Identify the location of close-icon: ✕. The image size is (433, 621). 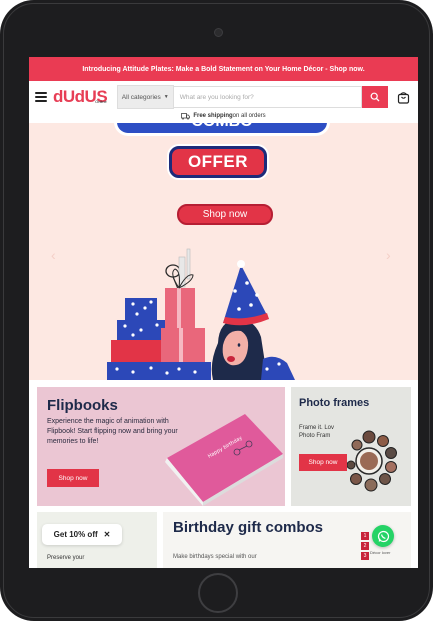
(107, 534).